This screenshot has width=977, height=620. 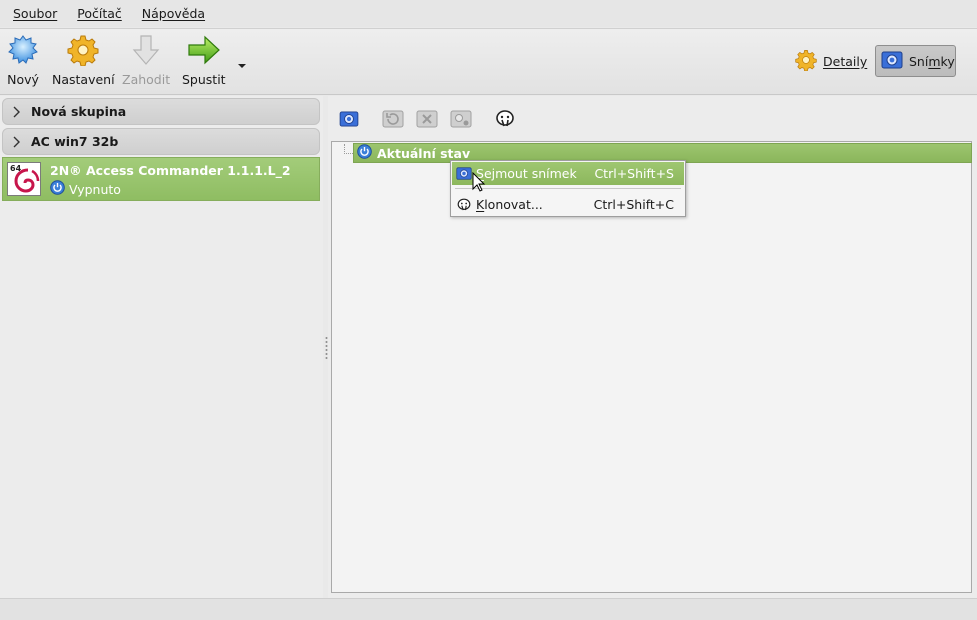 What do you see at coordinates (393, 119) in the screenshot?
I see `restore-snapshot-icon` at bounding box center [393, 119].